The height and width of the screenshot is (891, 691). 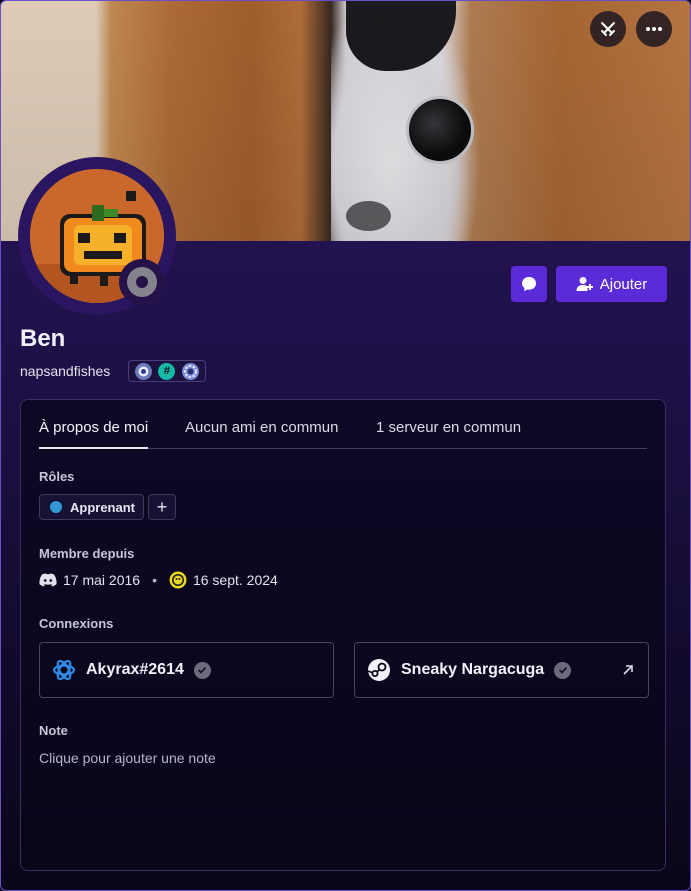 I want to click on server-member-date: 16 sept. 2024, so click(x=235, y=580).